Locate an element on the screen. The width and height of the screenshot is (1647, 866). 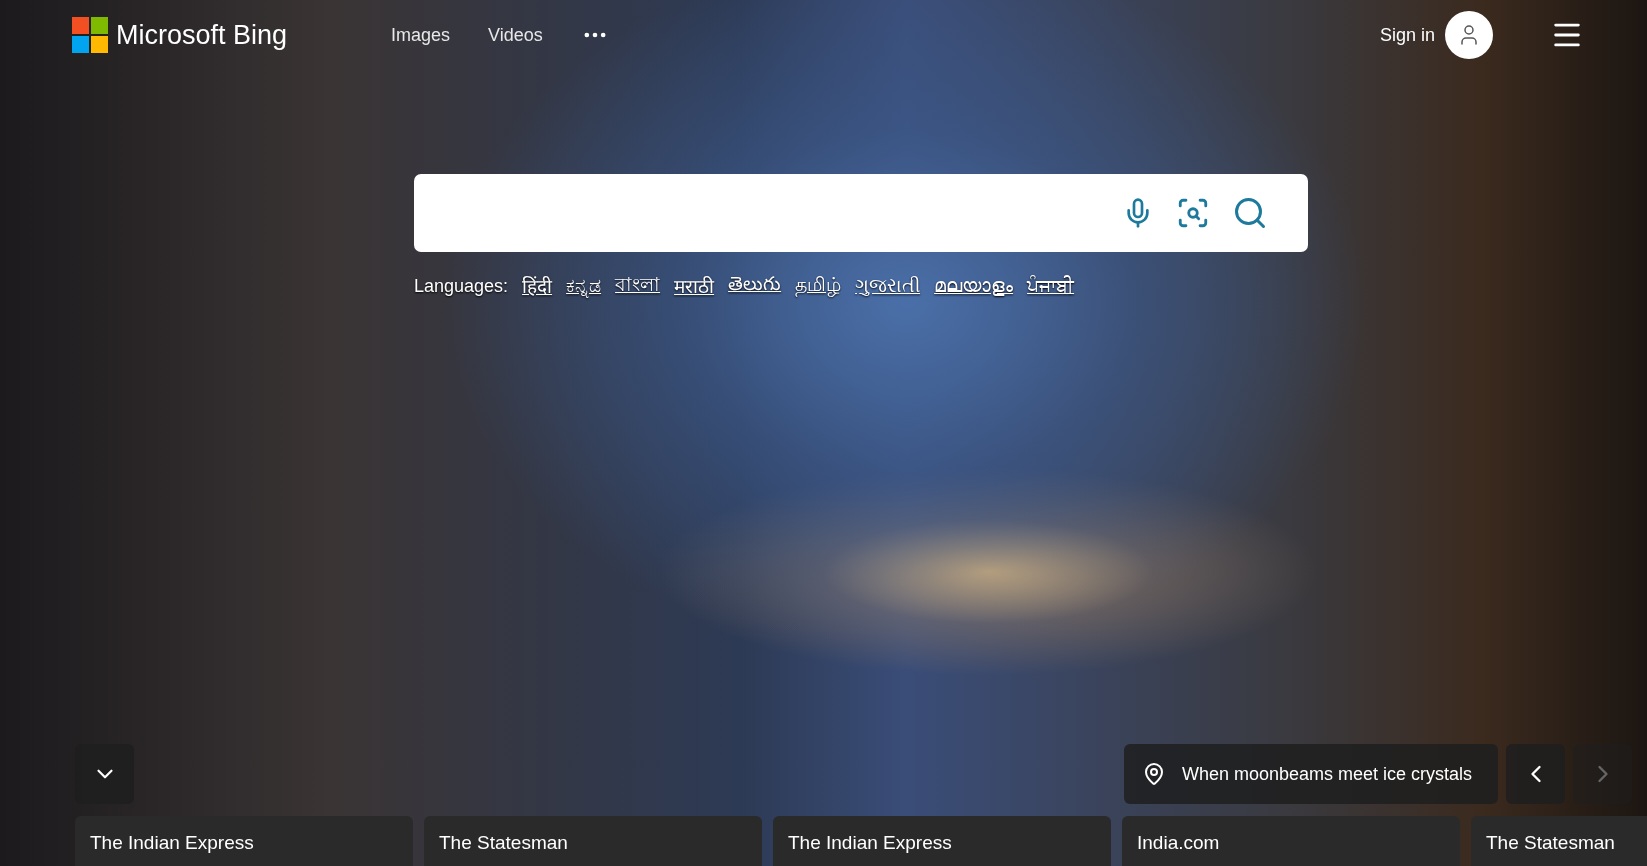
language-link: മലയാളം is located at coordinates (974, 286).